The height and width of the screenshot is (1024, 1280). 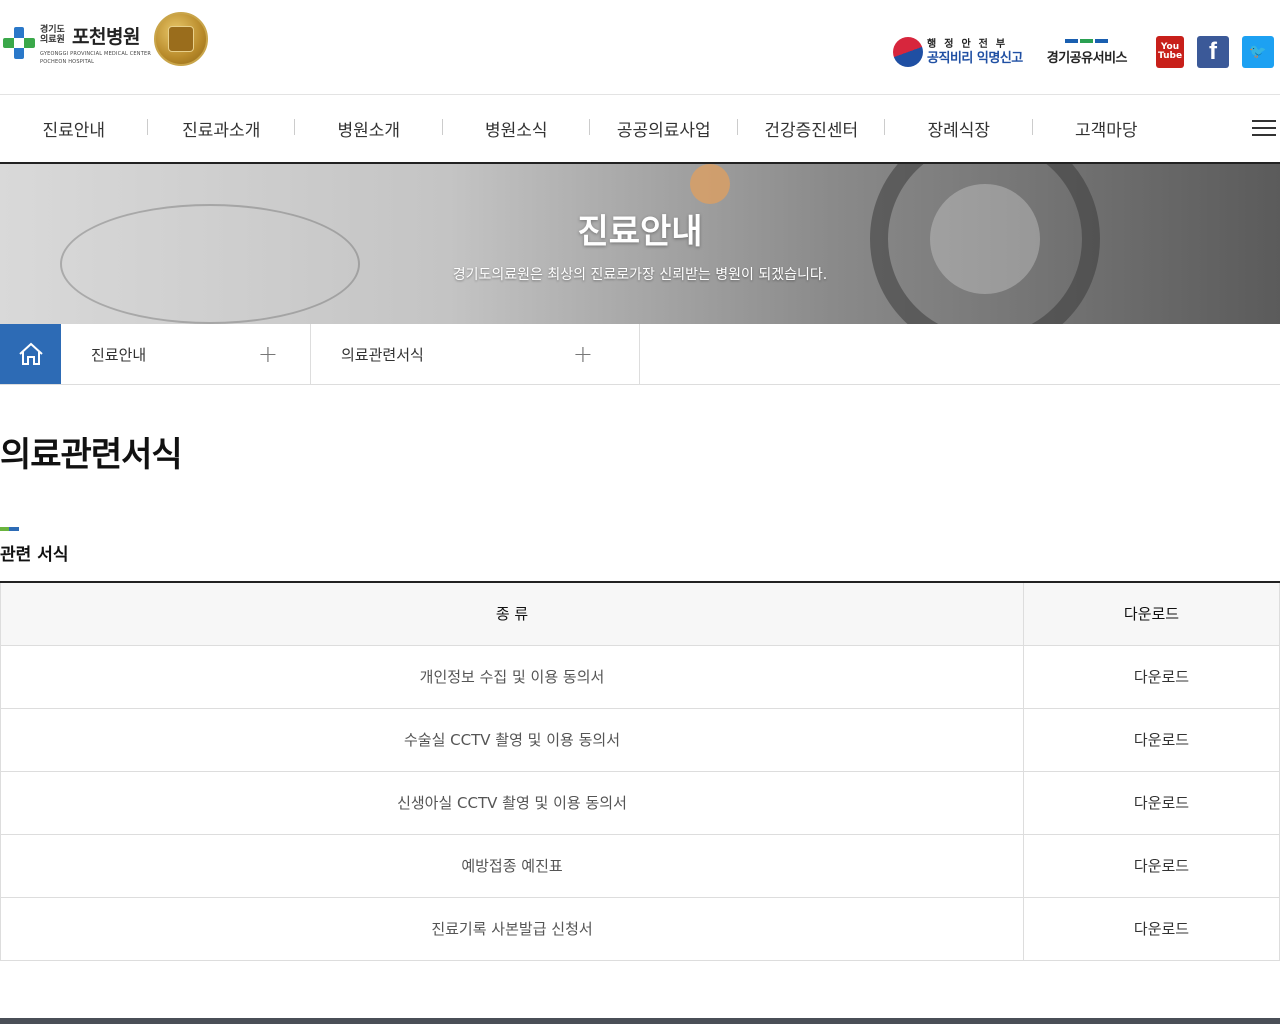 What do you see at coordinates (181, 39) in the screenshot?
I see `certification-medal-icon` at bounding box center [181, 39].